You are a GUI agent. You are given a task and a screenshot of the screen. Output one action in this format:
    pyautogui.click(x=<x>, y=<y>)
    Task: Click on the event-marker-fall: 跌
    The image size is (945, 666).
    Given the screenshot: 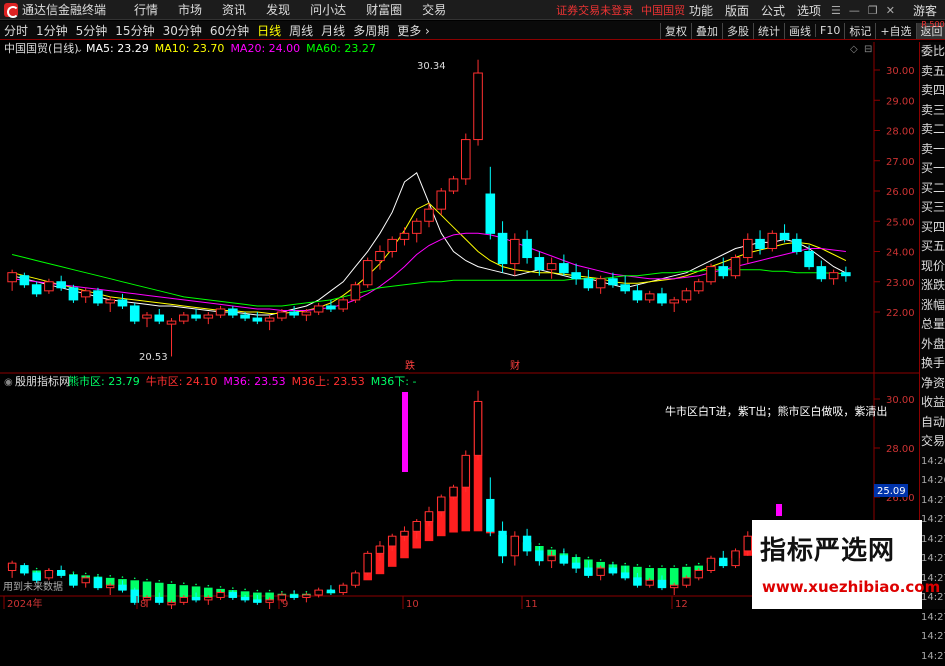 What is the action you would take?
    pyautogui.click(x=410, y=365)
    